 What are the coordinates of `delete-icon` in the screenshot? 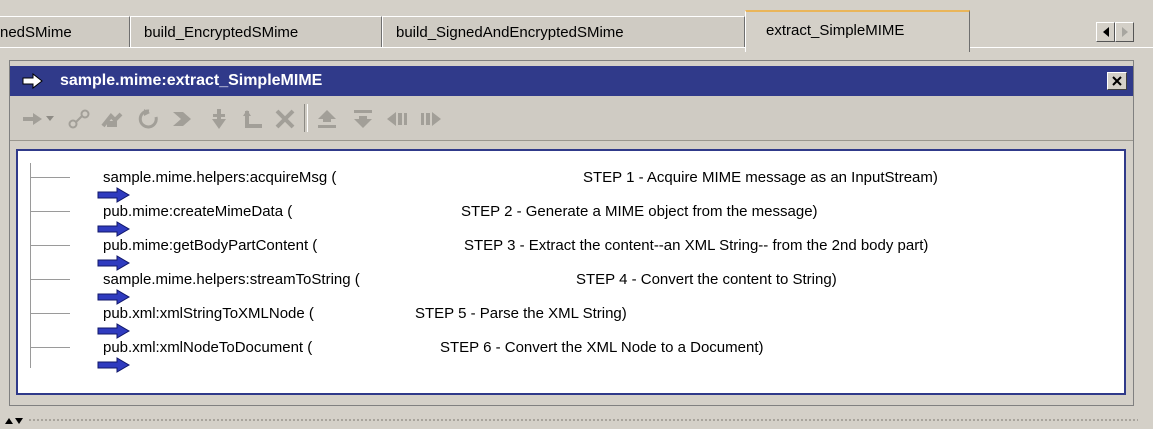 It's located at (285, 119).